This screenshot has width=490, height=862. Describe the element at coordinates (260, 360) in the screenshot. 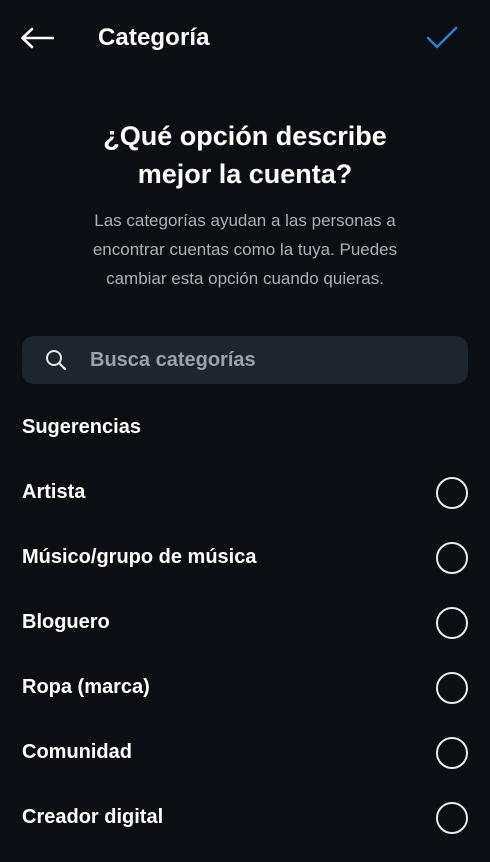

I see `search-input` at that location.